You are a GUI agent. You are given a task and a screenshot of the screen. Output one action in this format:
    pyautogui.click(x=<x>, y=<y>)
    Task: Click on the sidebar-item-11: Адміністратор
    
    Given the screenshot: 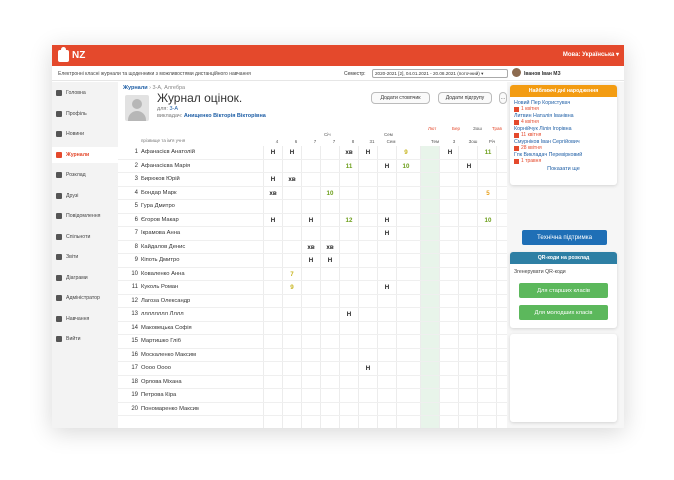 What is the action you would take?
    pyautogui.click(x=85, y=298)
    